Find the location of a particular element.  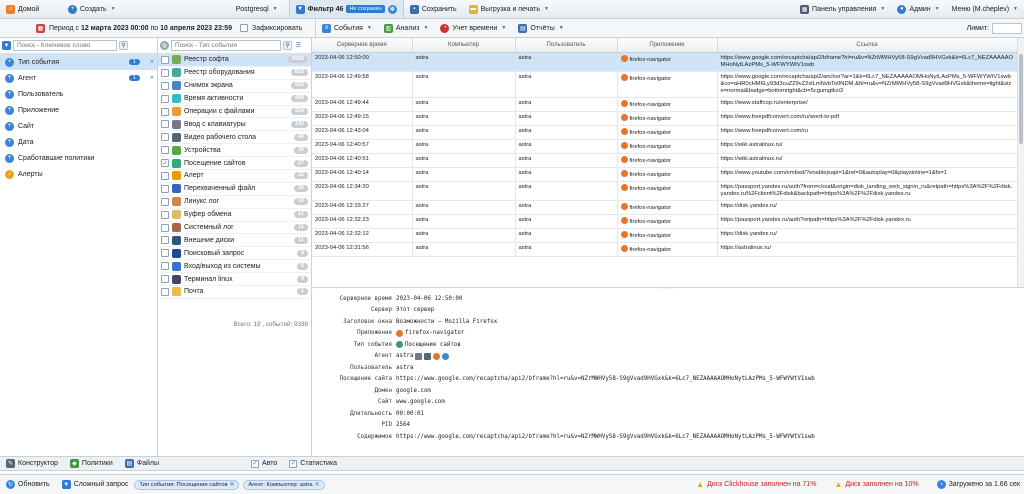

type-search-input is located at coordinates (226, 45).